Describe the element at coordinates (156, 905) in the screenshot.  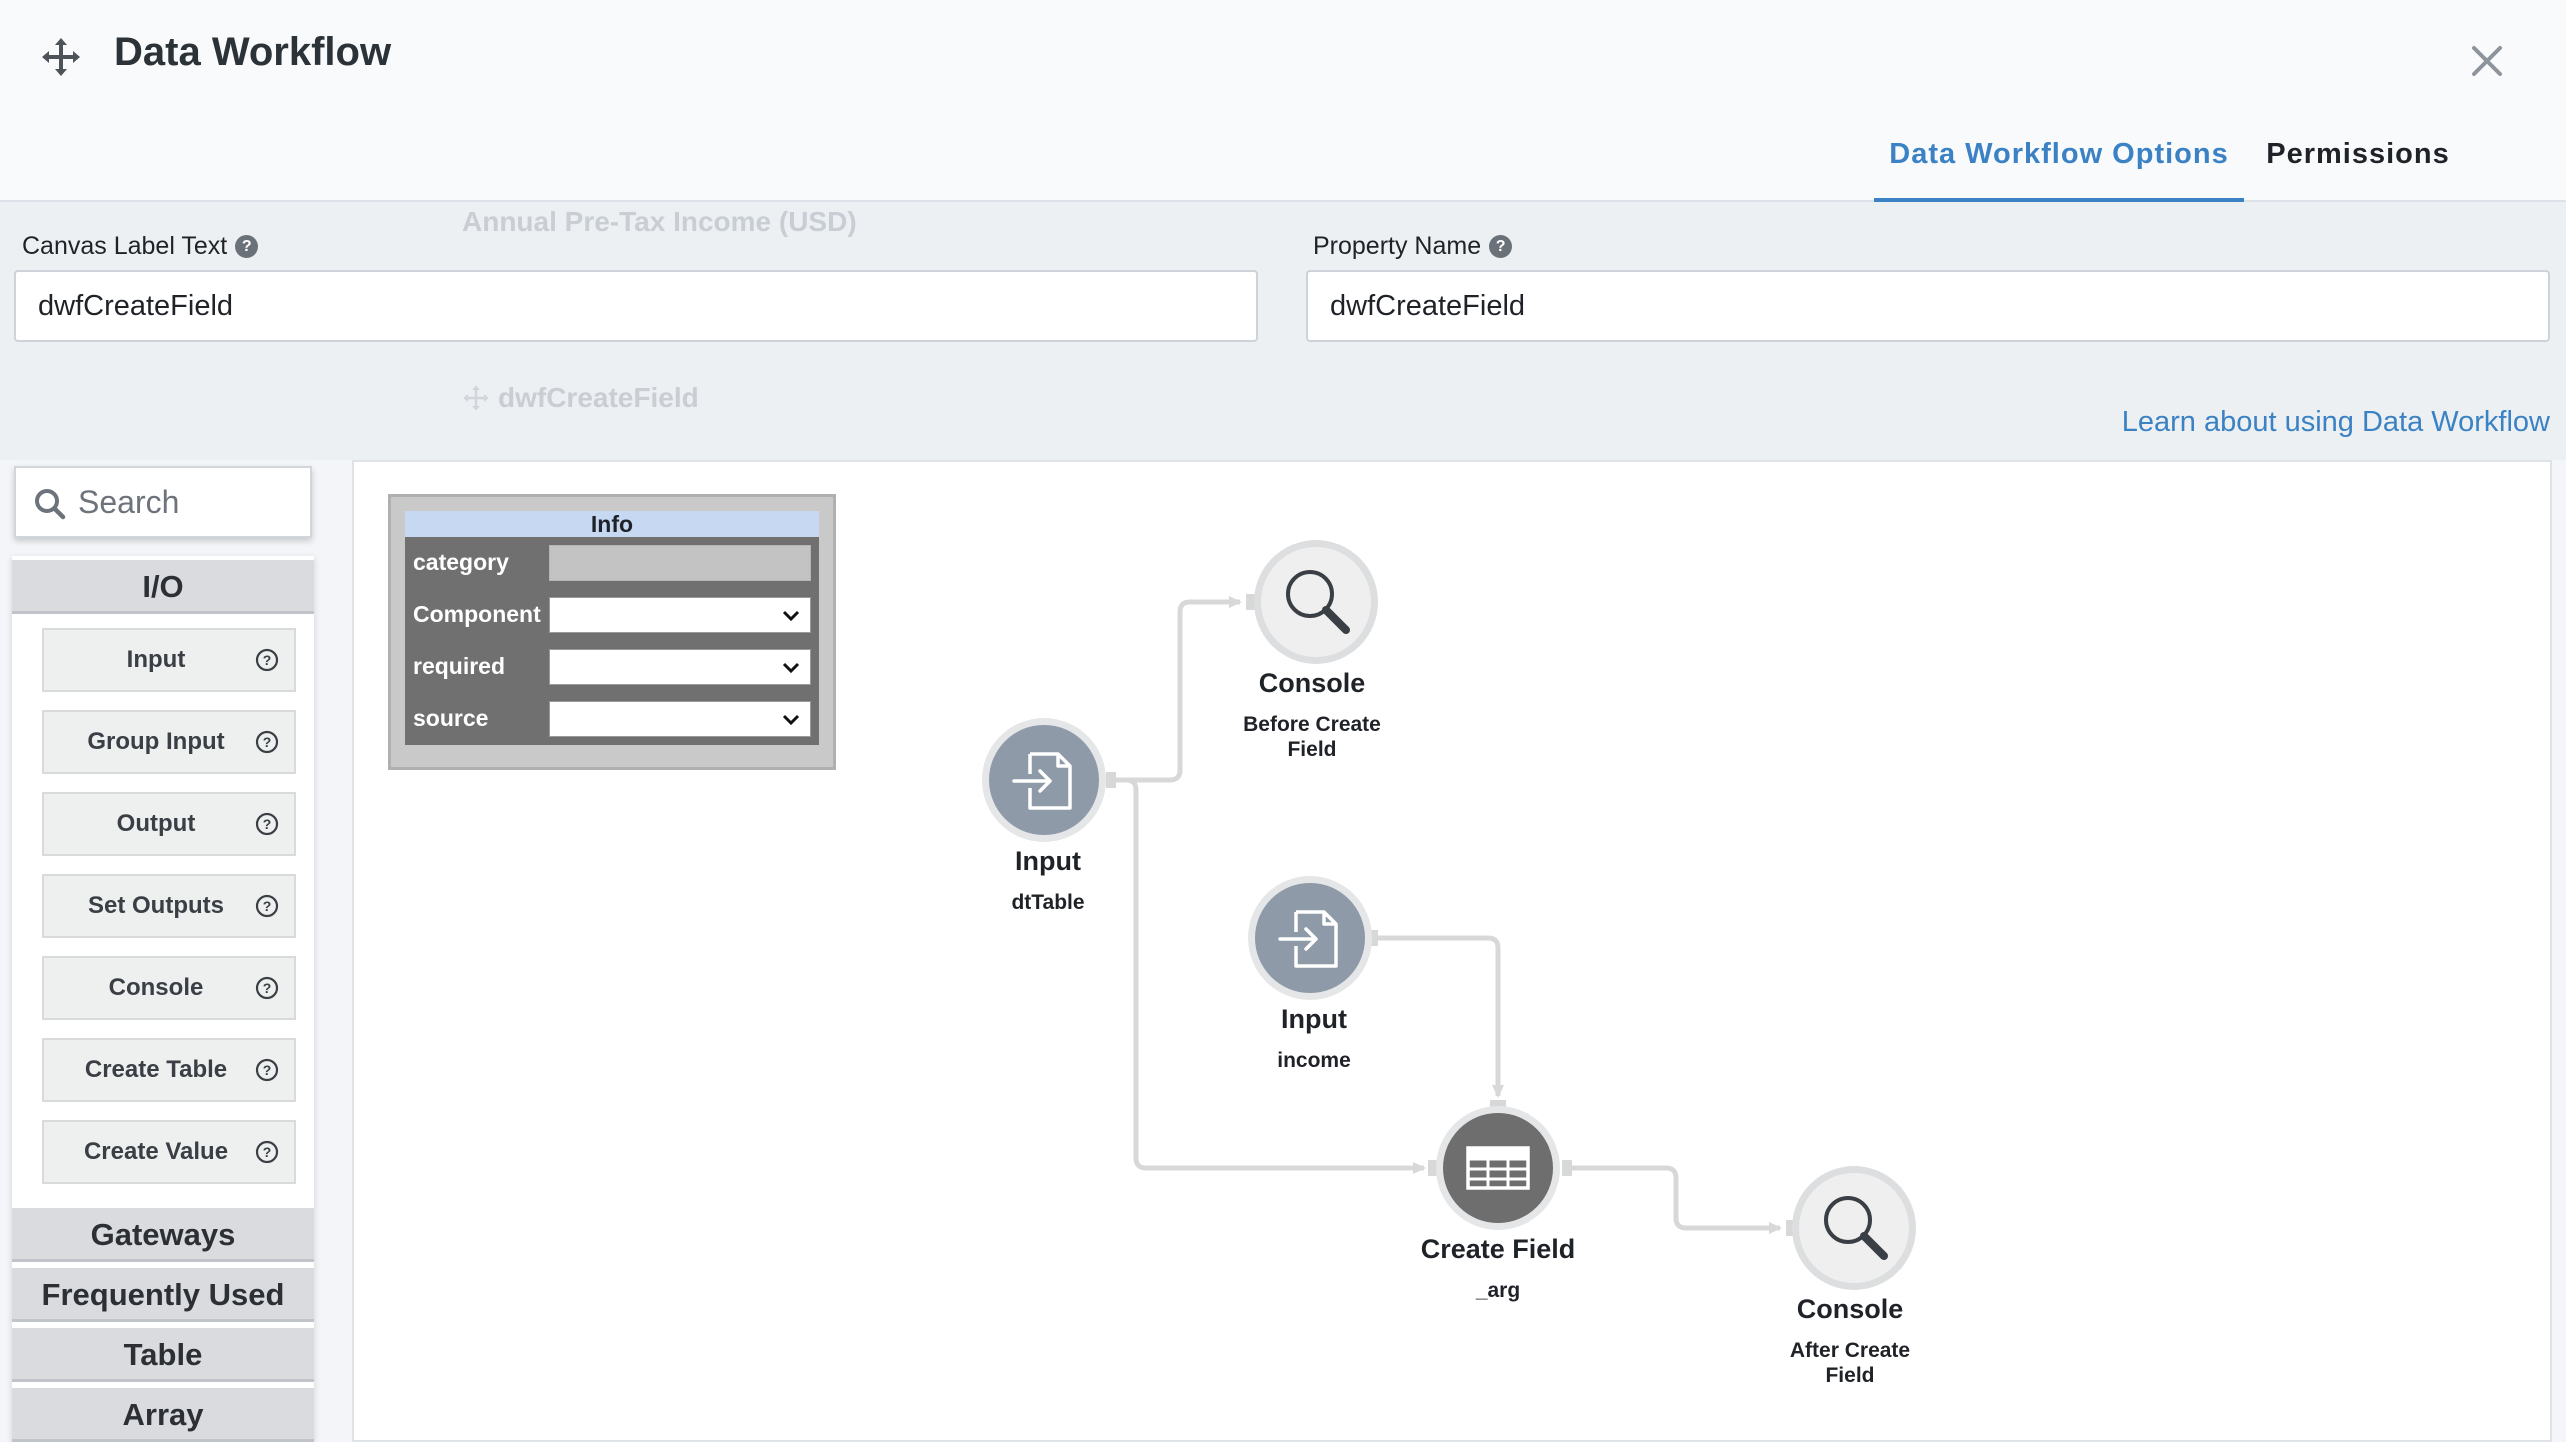
I see `palette-item-label: Set Outputs` at that location.